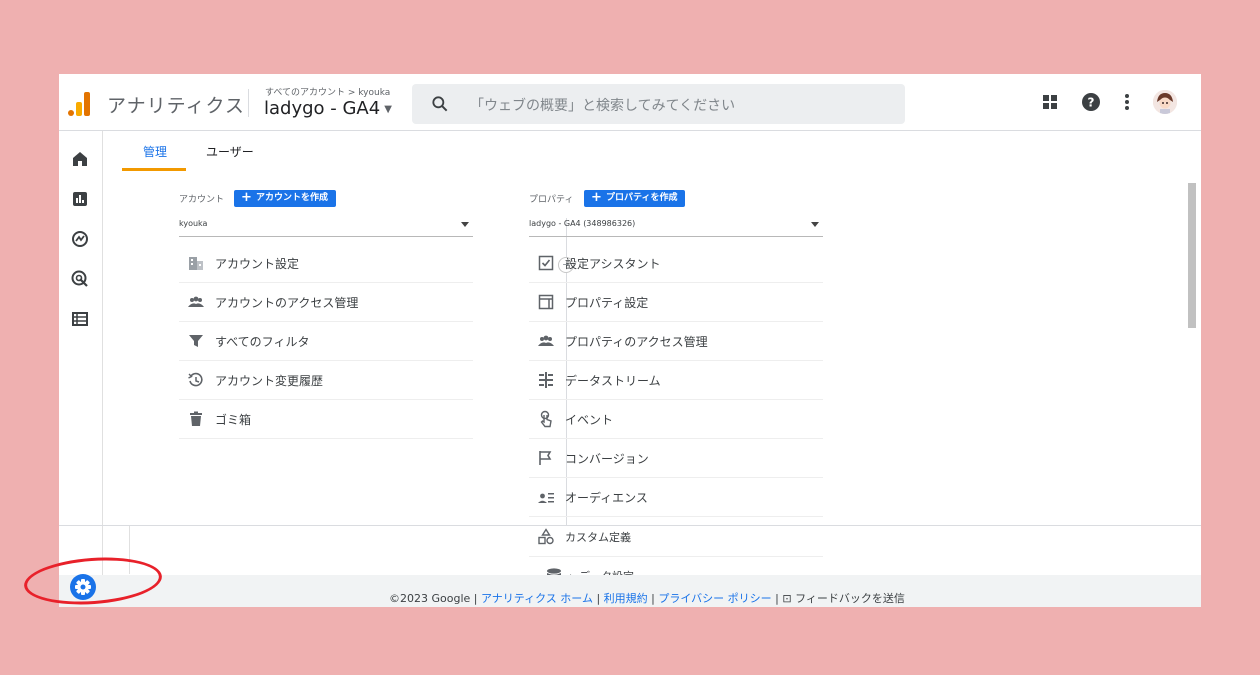 Image resolution: width=1260 pixels, height=675 pixels. What do you see at coordinates (1050, 102) in the screenshot?
I see `apps-grid-icon` at bounding box center [1050, 102].